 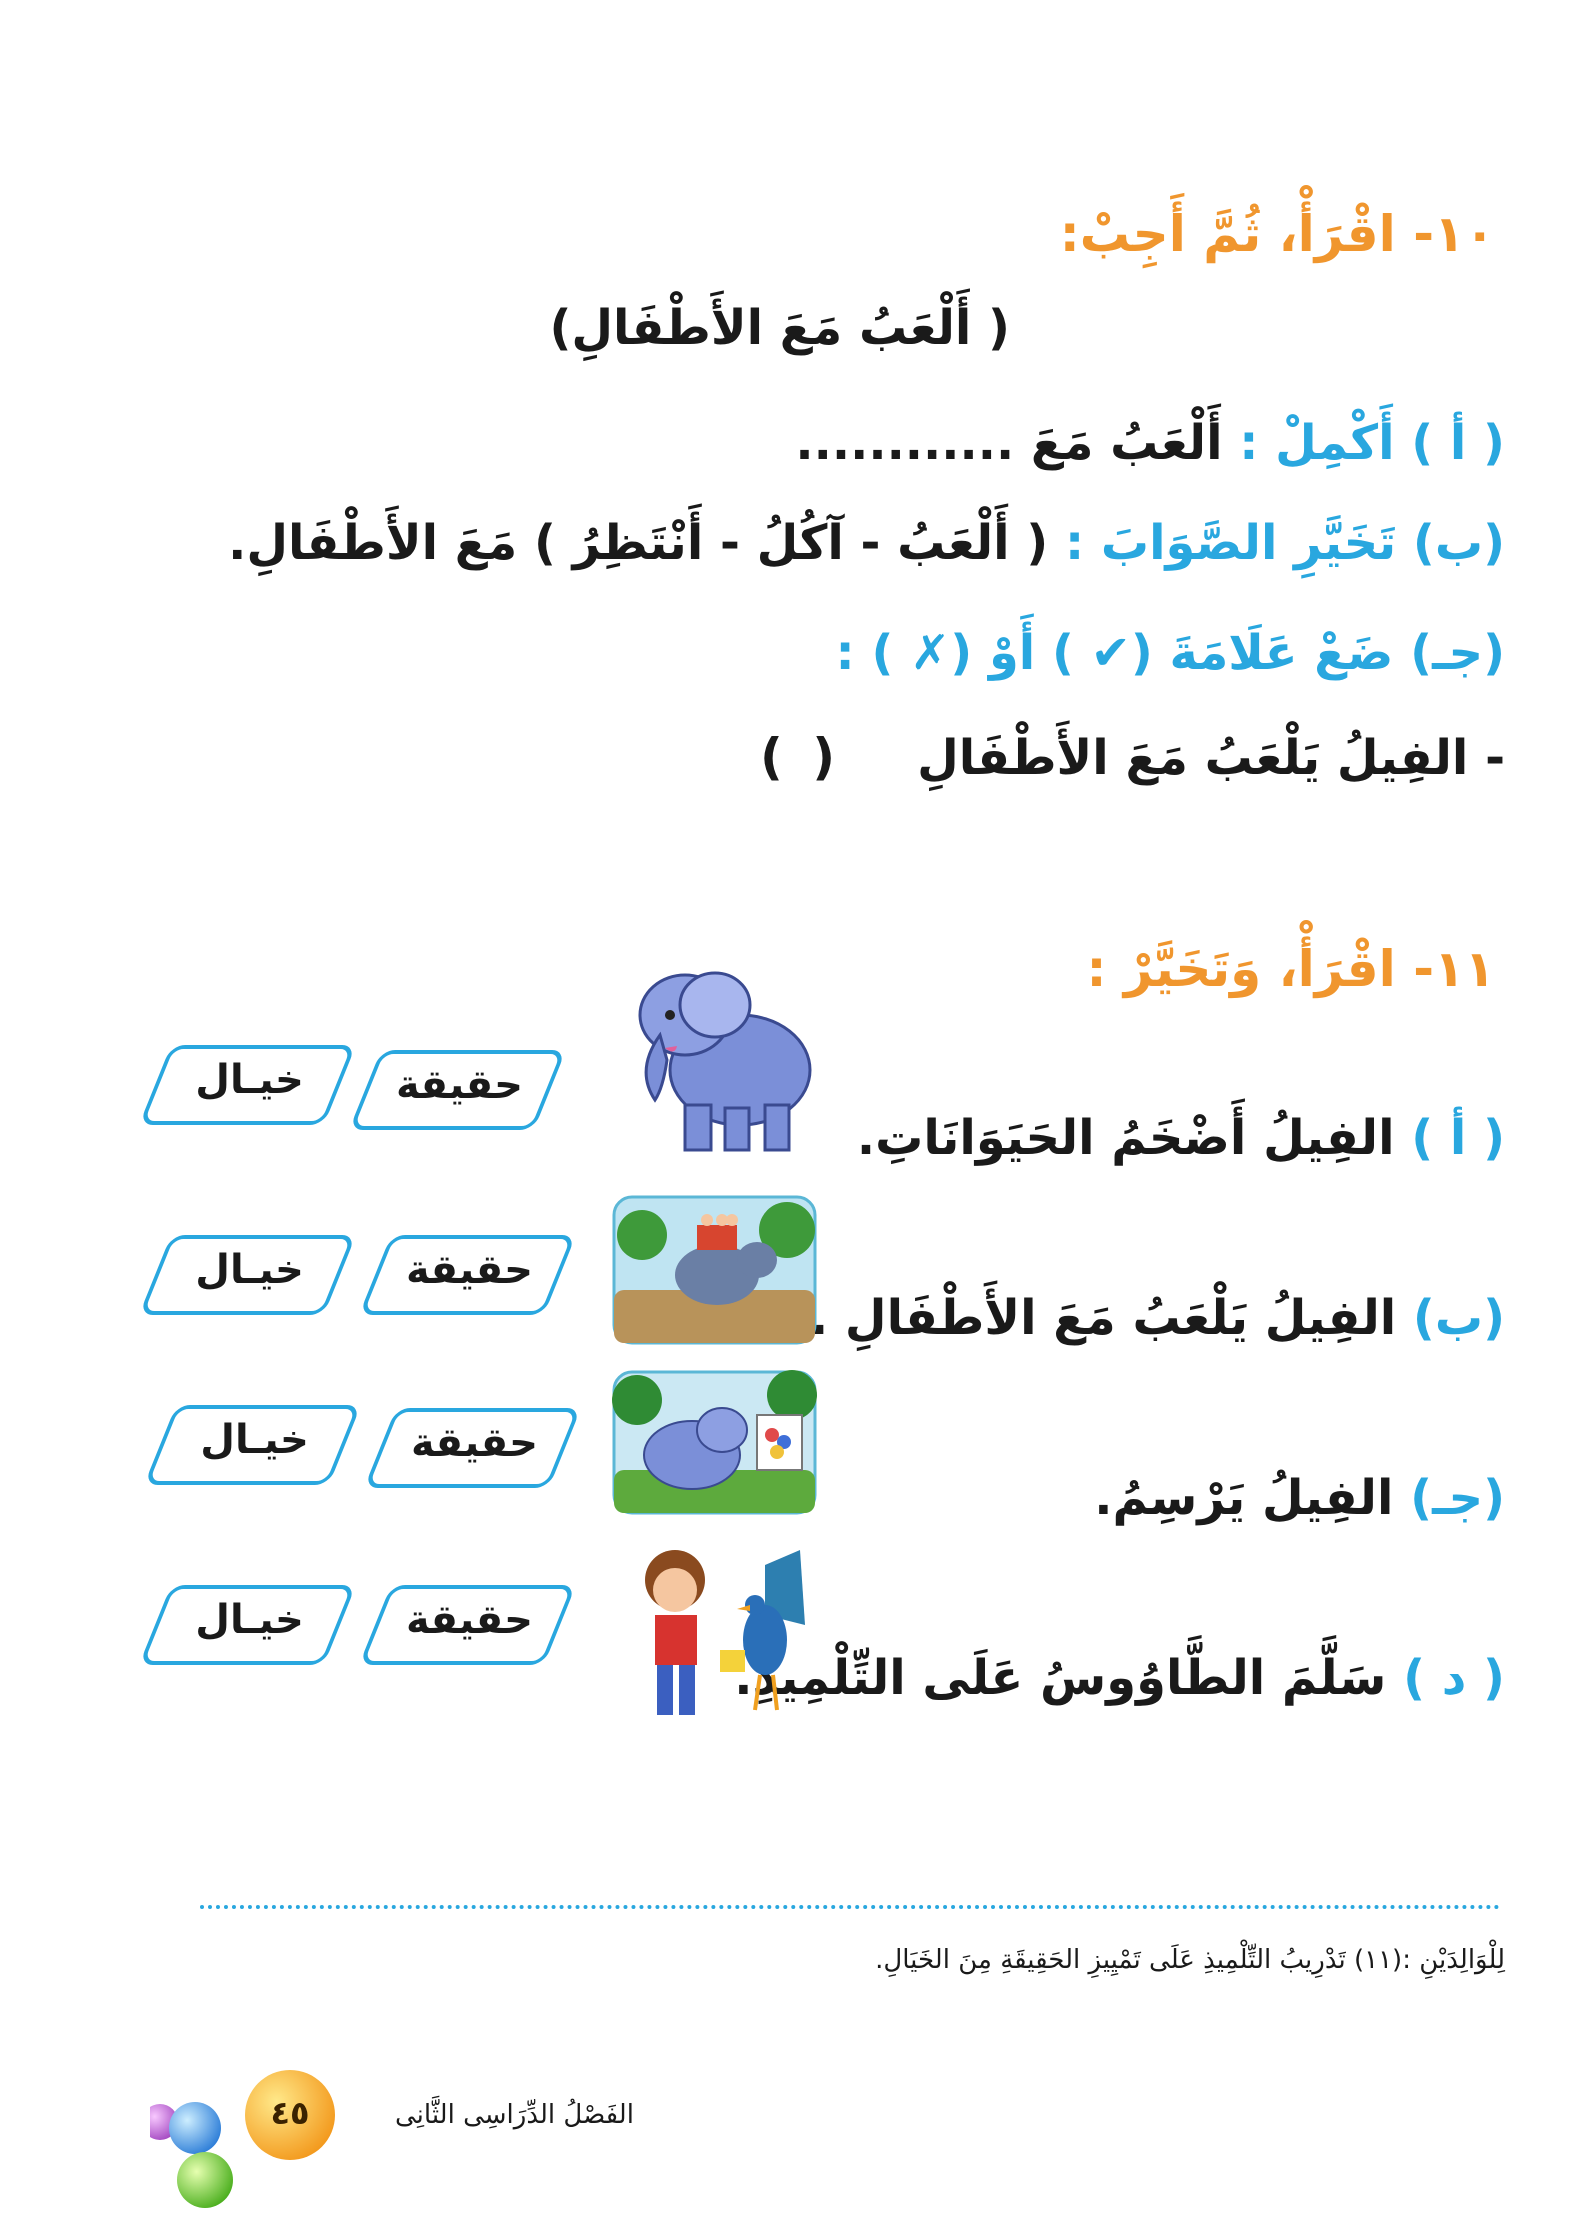 I want to click on q11-header: ١١- اقْرَأْ، وَتَخَيَّرْ :, so click(x=1290, y=969).